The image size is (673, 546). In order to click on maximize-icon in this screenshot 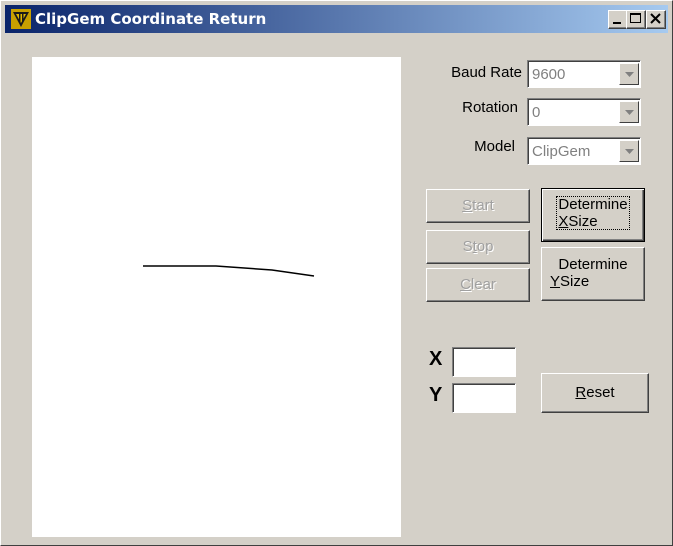, I will do `click(635, 18)`.